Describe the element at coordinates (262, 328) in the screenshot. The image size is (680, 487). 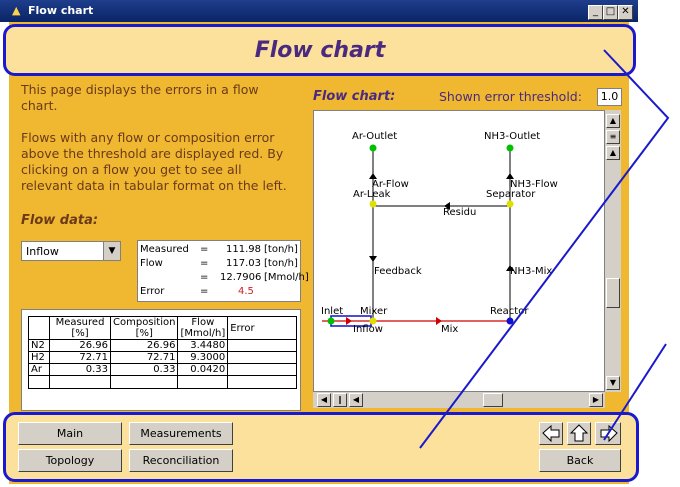
I see `table-header: Error` at that location.